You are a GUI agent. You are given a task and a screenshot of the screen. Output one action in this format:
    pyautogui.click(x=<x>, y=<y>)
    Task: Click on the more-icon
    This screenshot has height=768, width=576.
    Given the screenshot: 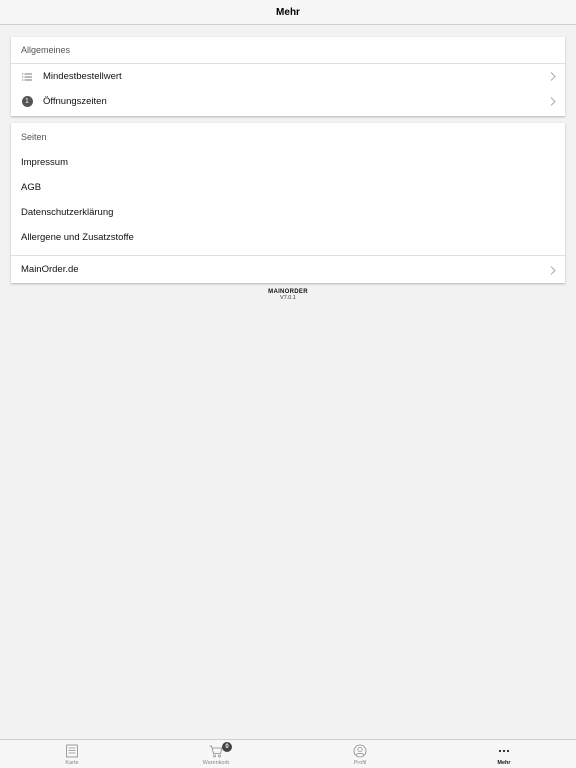 What is the action you would take?
    pyautogui.click(x=504, y=751)
    